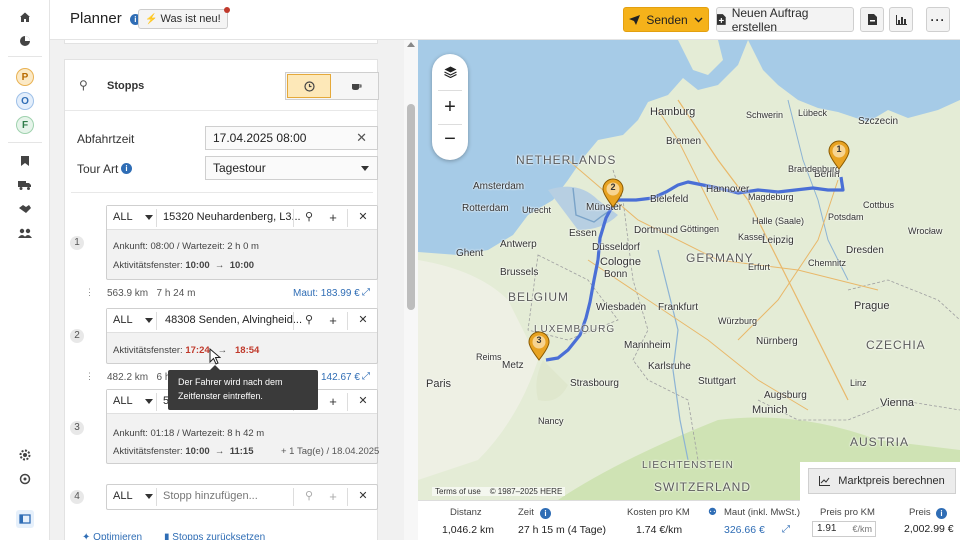 This screenshot has width=960, height=540. What do you see at coordinates (25, 125) in the screenshot?
I see `badge-f: F` at bounding box center [25, 125].